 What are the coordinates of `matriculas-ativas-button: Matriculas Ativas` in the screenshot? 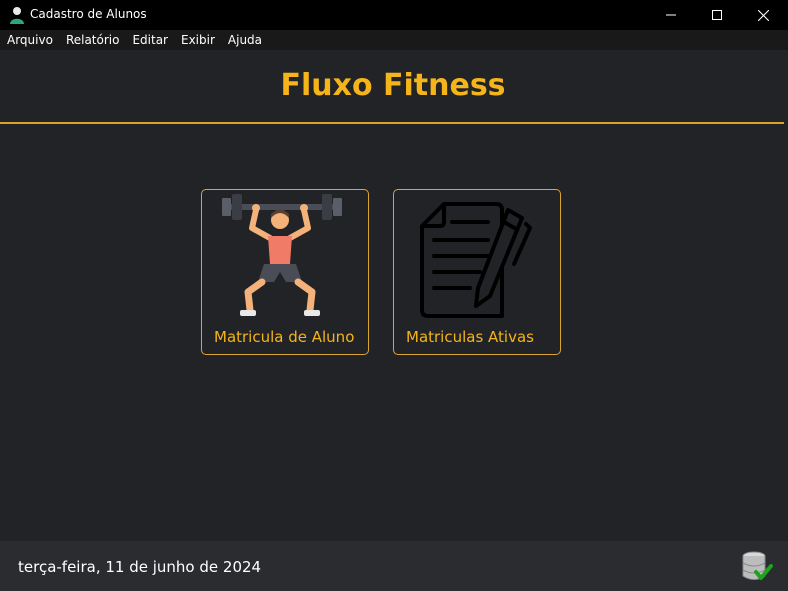 It's located at (477, 272).